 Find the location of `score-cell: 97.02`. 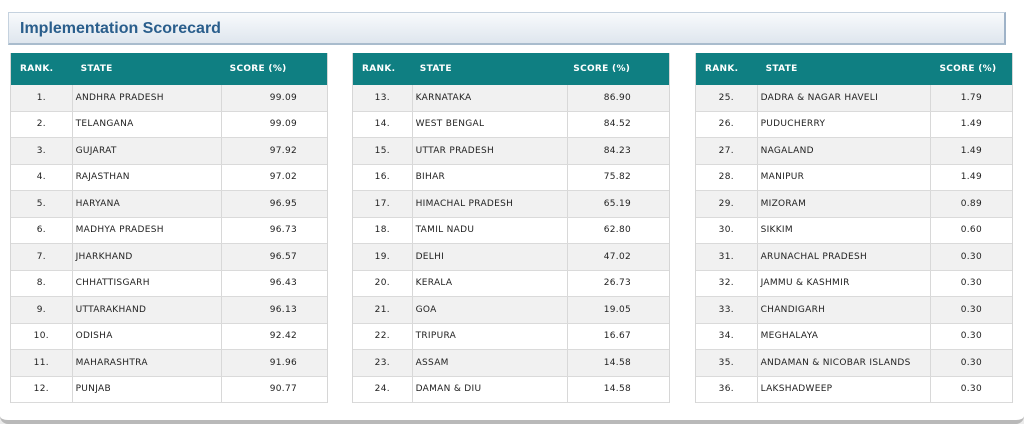

score-cell: 97.02 is located at coordinates (283, 177).